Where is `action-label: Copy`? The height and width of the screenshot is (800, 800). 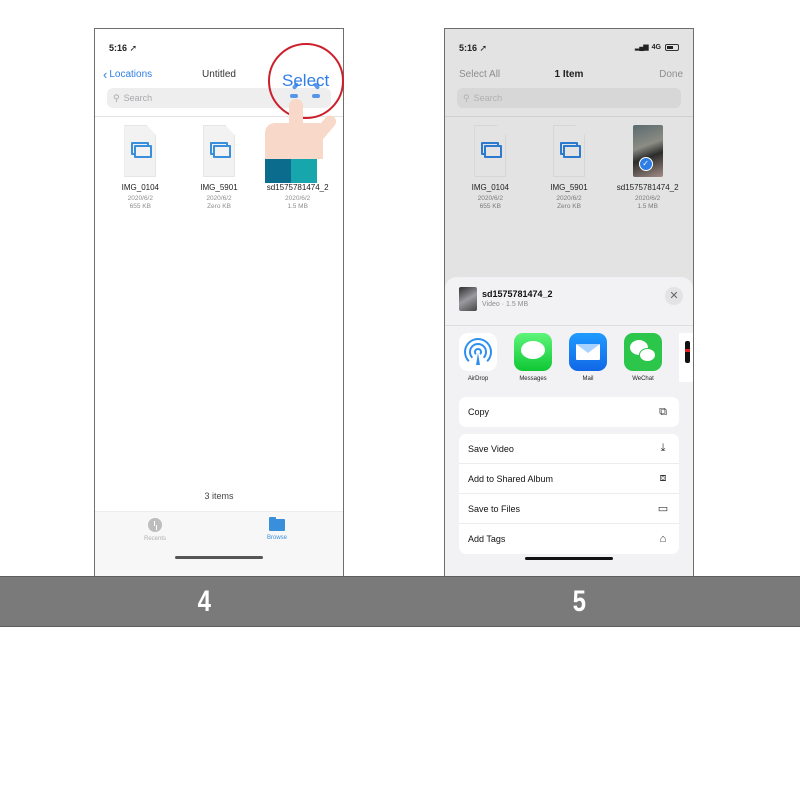
action-label: Copy is located at coordinates (479, 412).